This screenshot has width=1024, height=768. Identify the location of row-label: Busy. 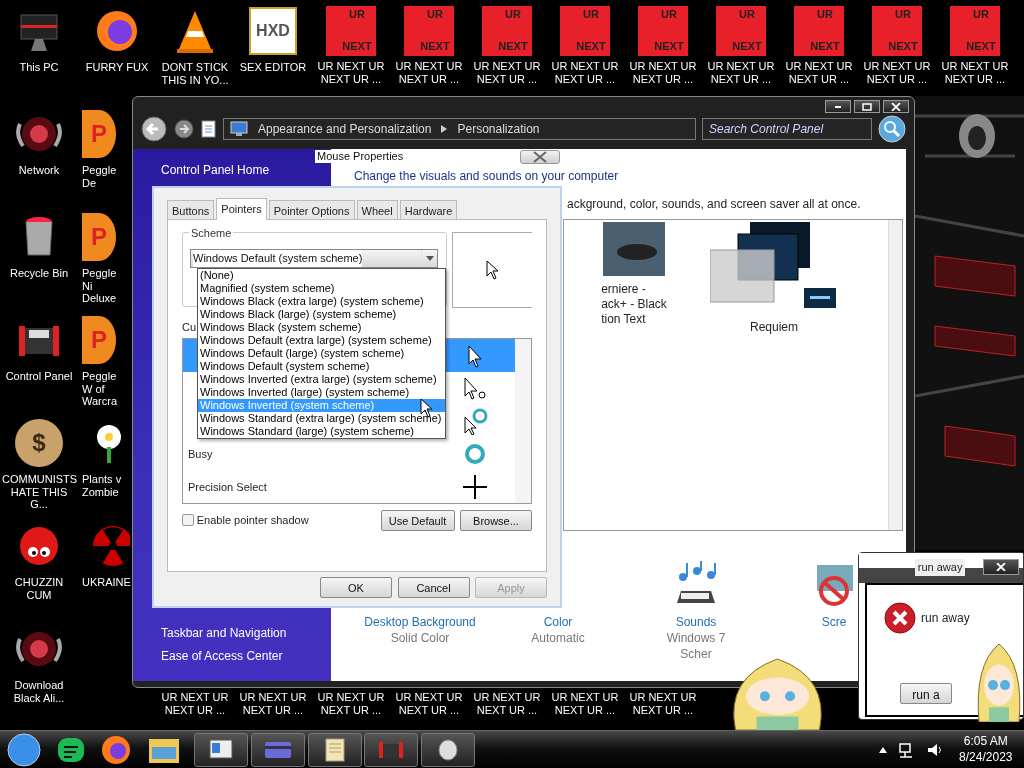
(200, 454).